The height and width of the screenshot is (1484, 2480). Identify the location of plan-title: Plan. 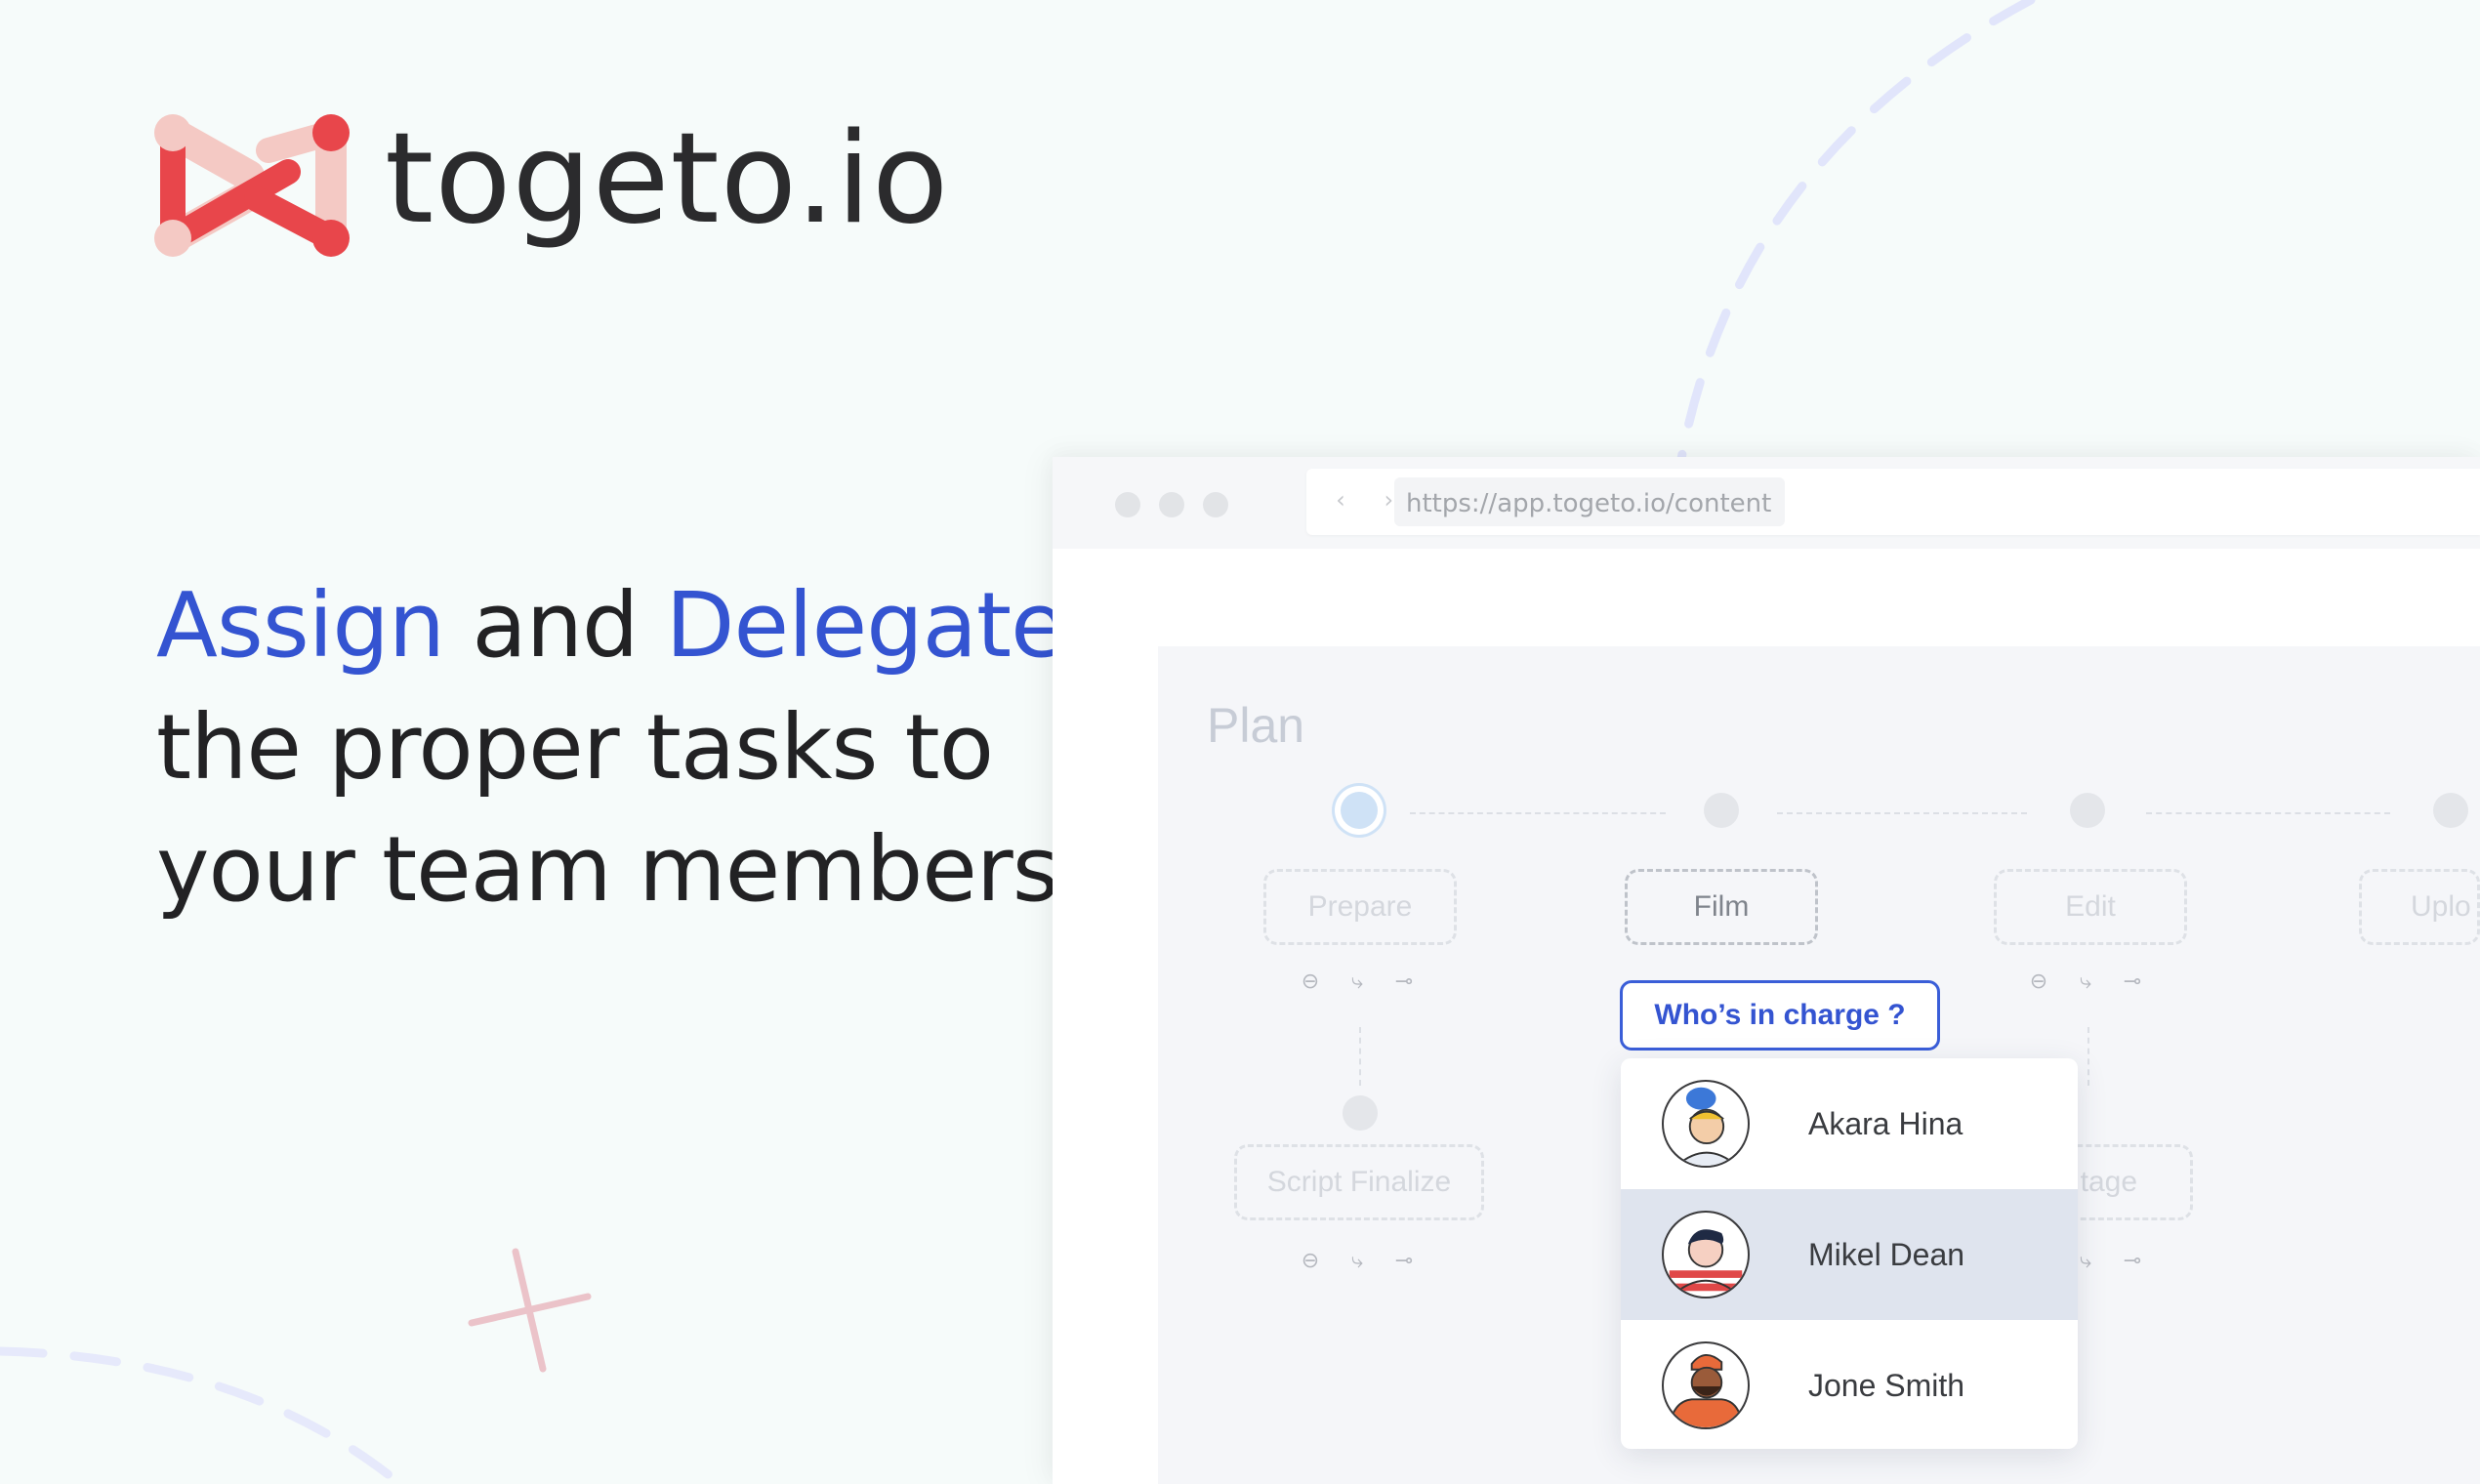
(1256, 726).